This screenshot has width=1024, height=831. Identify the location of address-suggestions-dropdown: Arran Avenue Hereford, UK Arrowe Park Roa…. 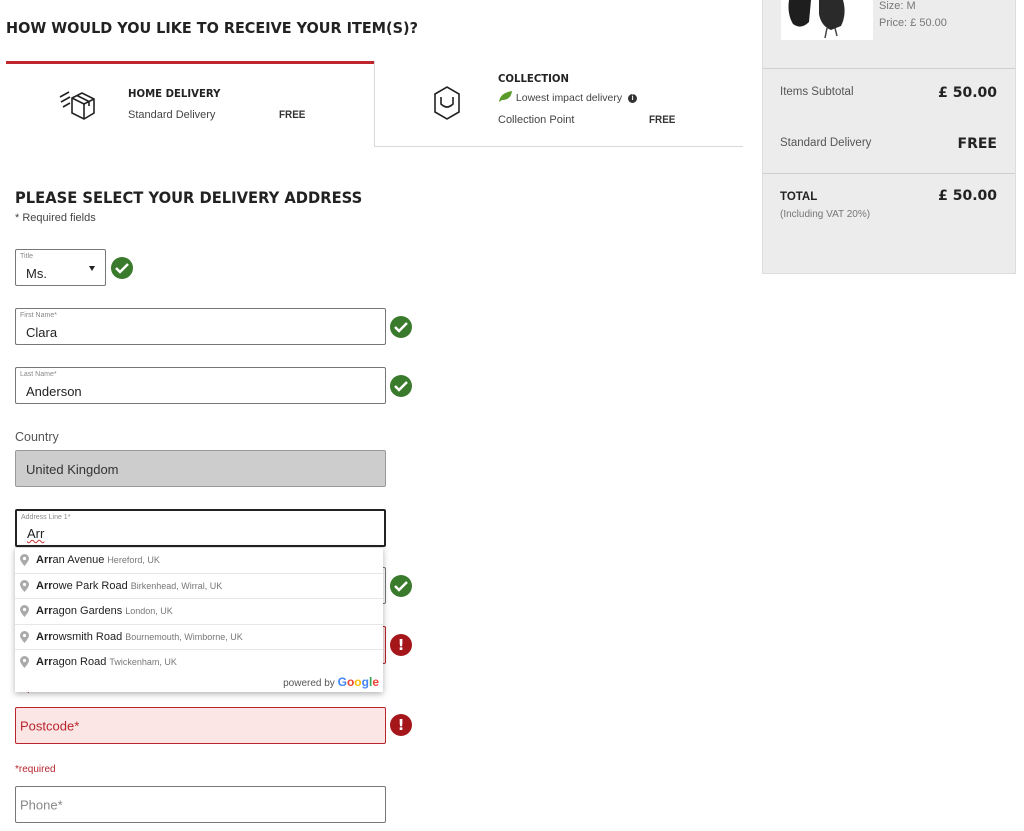
(199, 619).